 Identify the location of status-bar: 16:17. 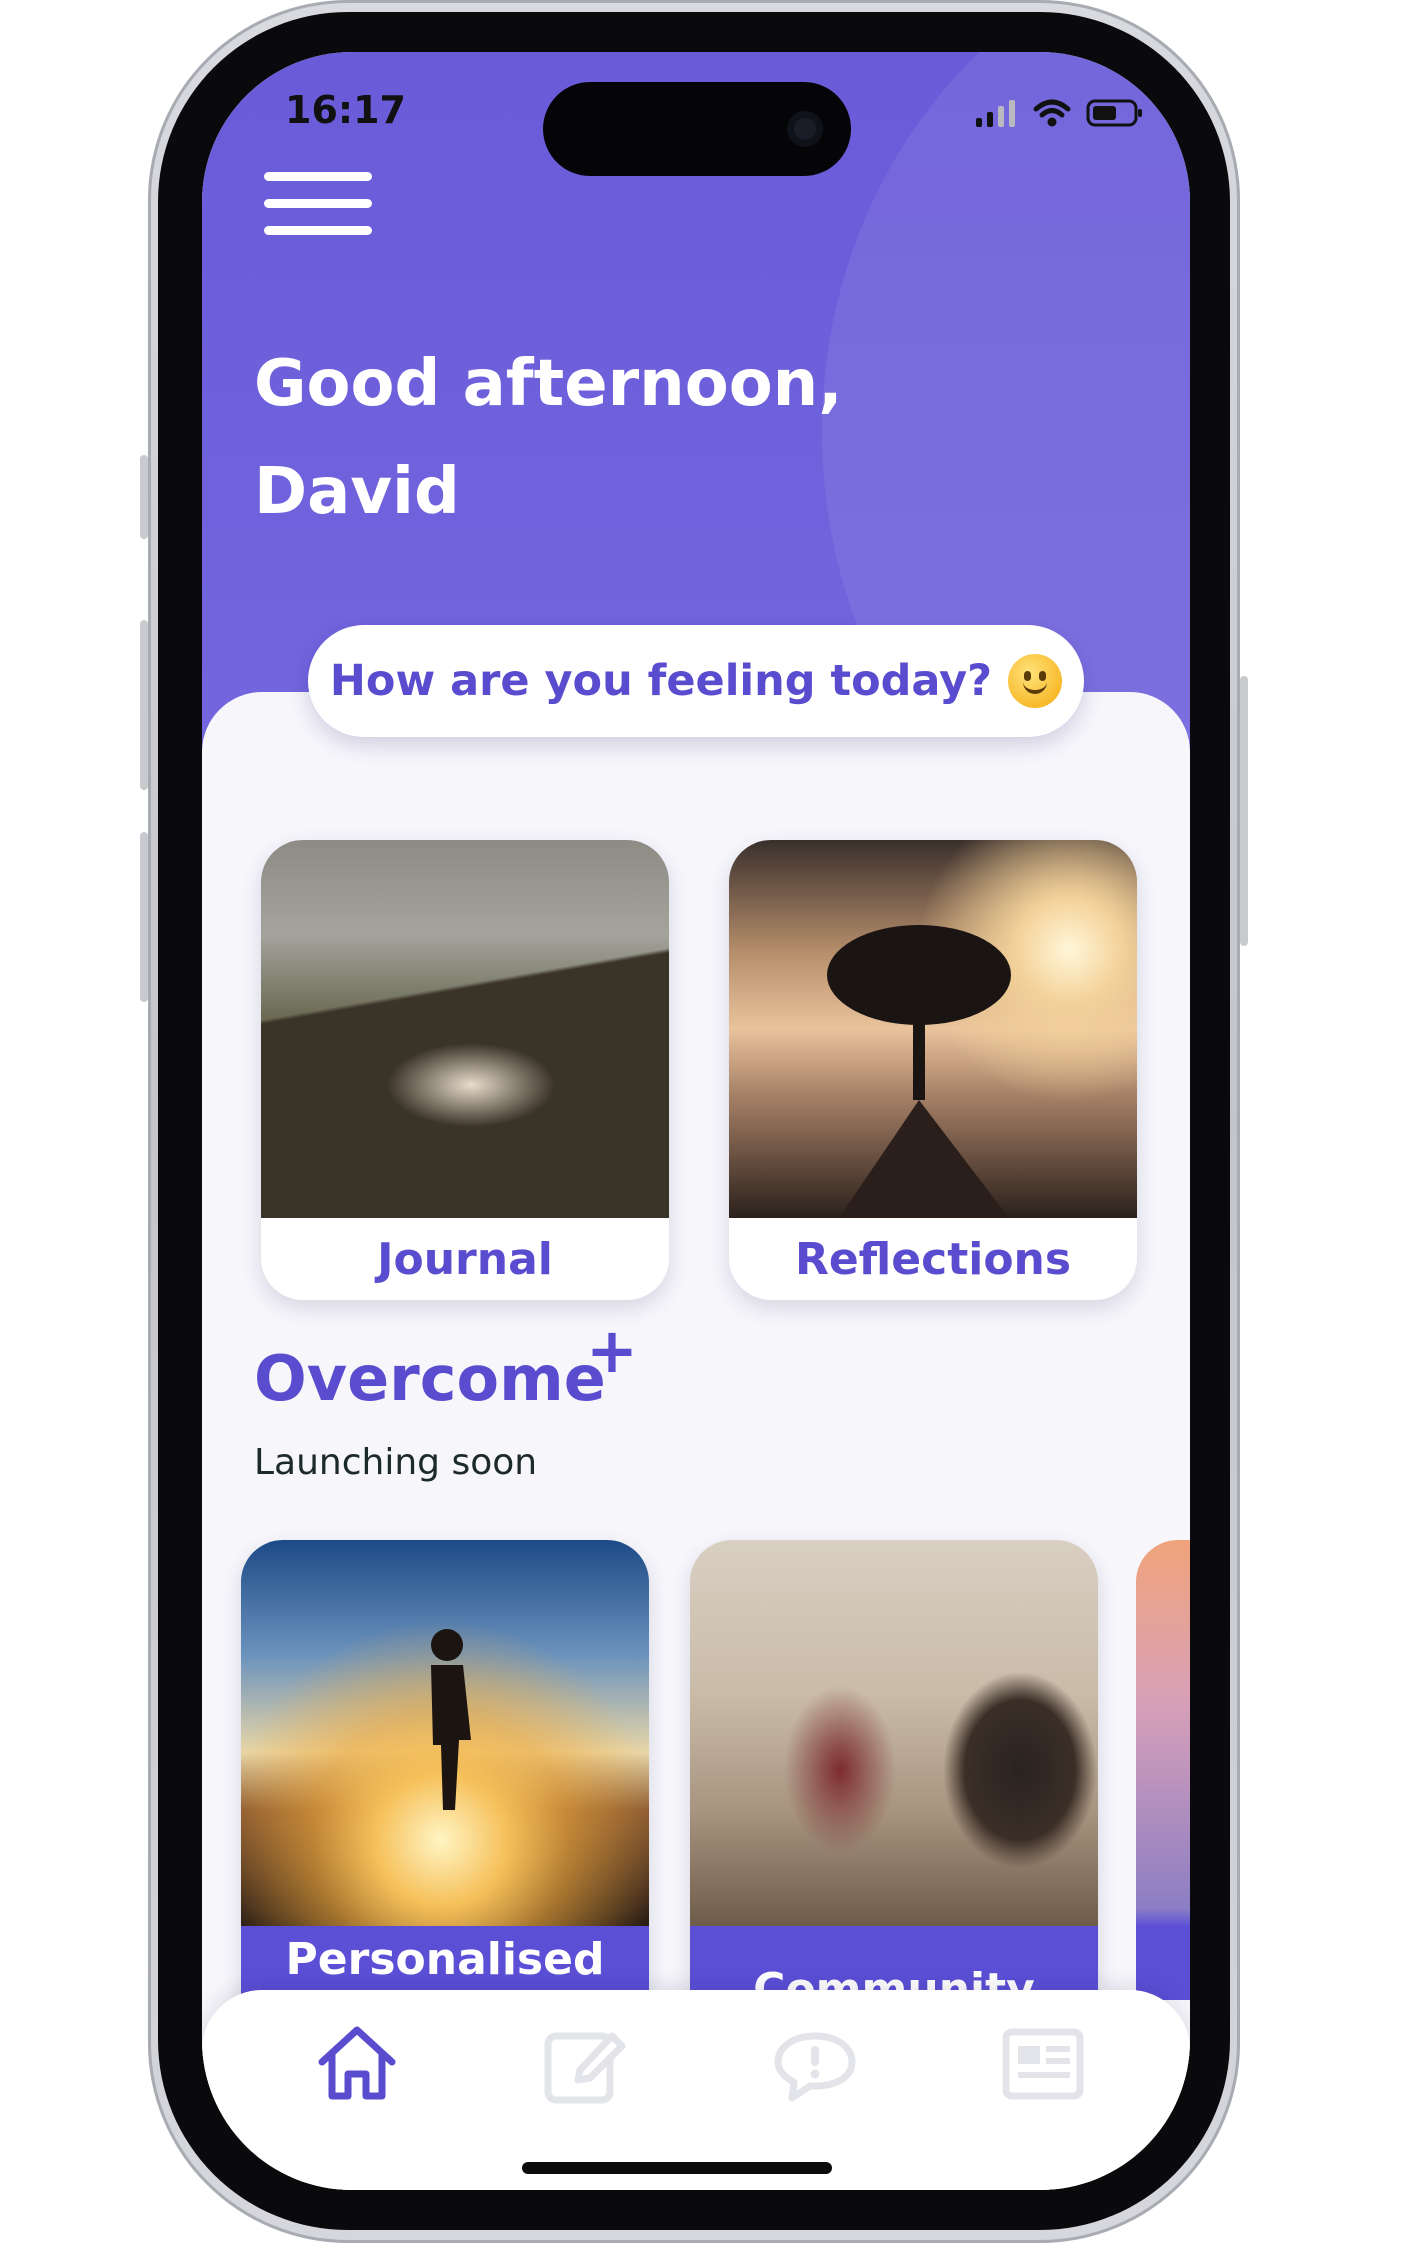
(696, 114).